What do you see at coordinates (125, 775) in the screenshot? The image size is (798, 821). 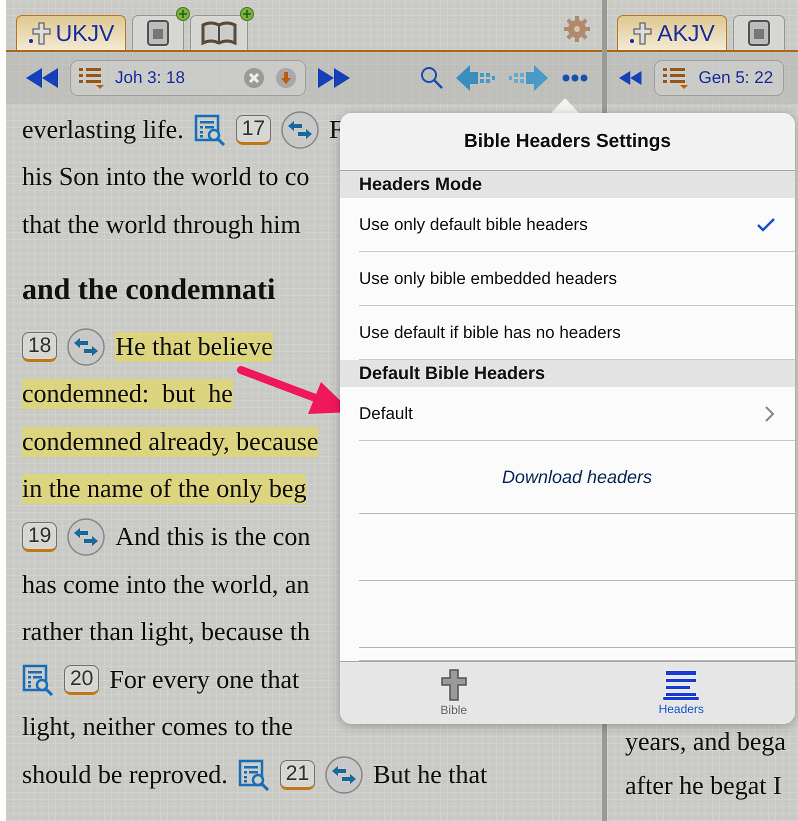 I see `verse-text: should be reproved.` at bounding box center [125, 775].